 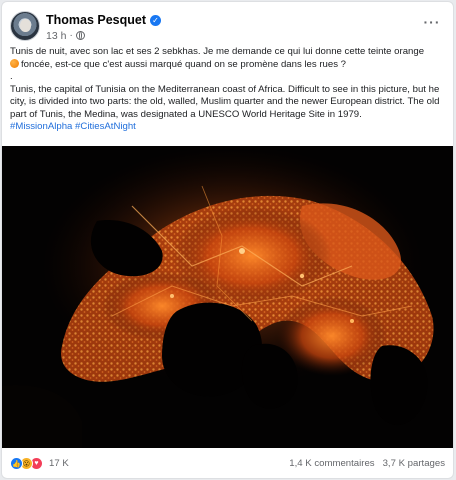 What do you see at coordinates (39, 463) in the screenshot?
I see `reactions-summary: 👍 😮 ♥ 17 K` at bounding box center [39, 463].